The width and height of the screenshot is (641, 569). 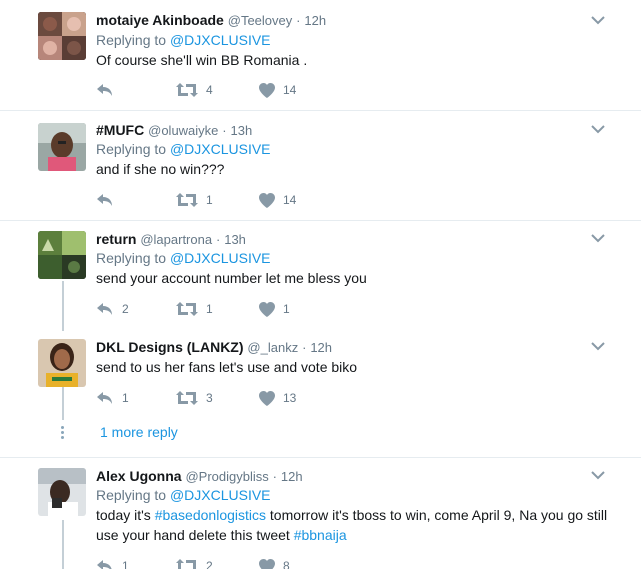 I want to click on reply-count: 2, so click(x=125, y=309).